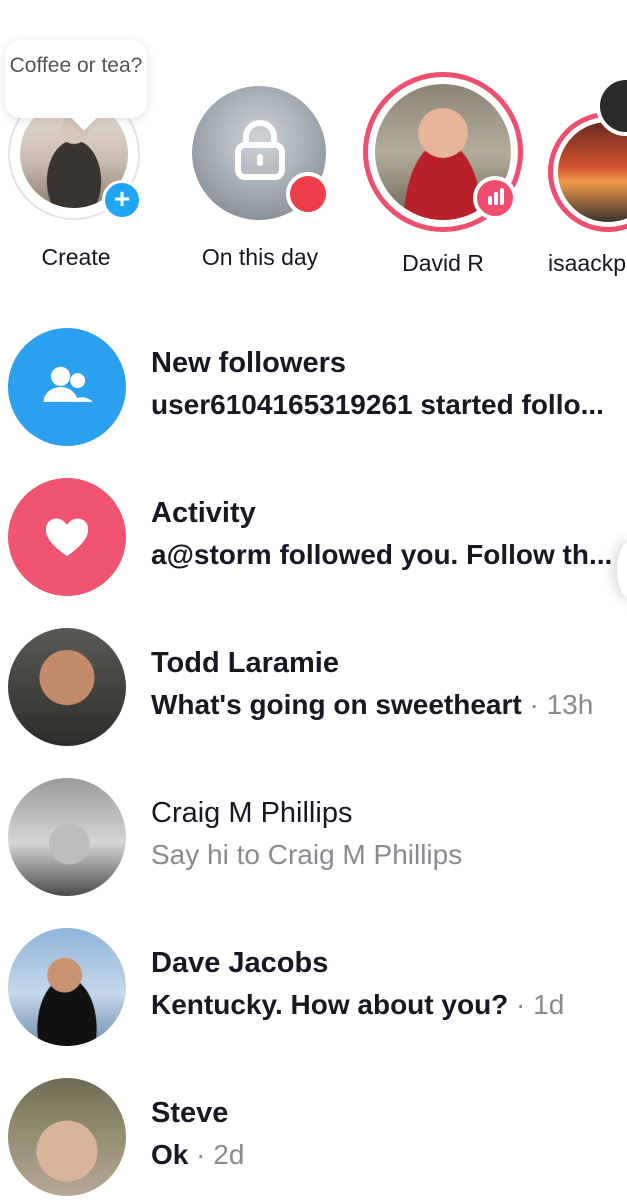  I want to click on preview-text: Kentucky. How about you?, so click(330, 1004).